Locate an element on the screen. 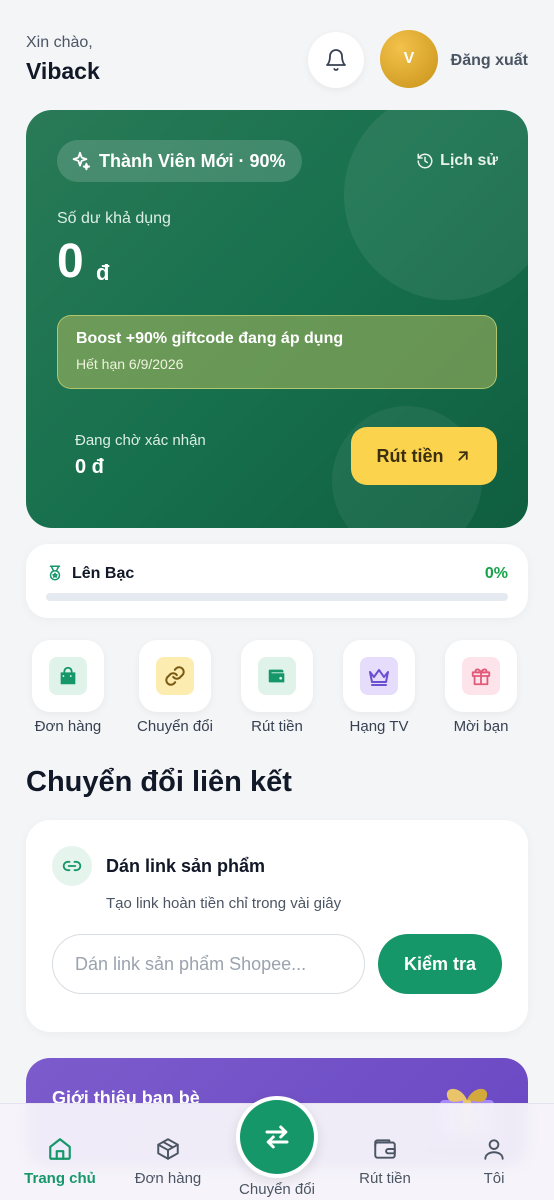 Image resolution: width=554 pixels, height=1200 pixels. quick-action-convert: Chuyển đổi is located at coordinates (175, 687).